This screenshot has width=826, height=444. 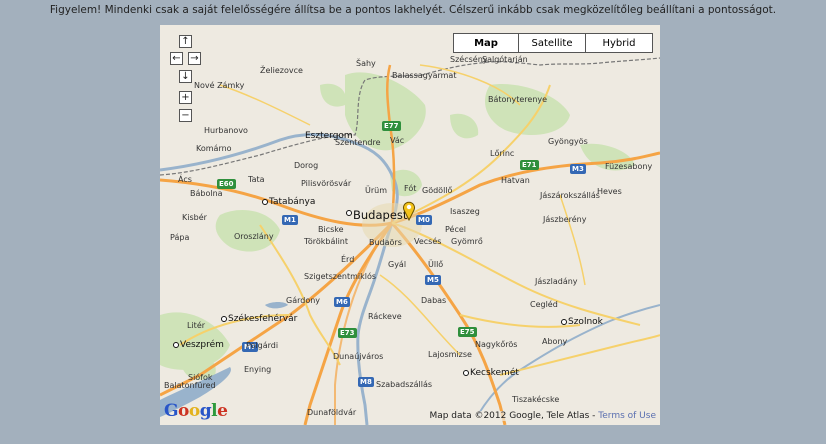 What do you see at coordinates (332, 412) in the screenshot?
I see `place-label-town: Dunaföldvár` at bounding box center [332, 412].